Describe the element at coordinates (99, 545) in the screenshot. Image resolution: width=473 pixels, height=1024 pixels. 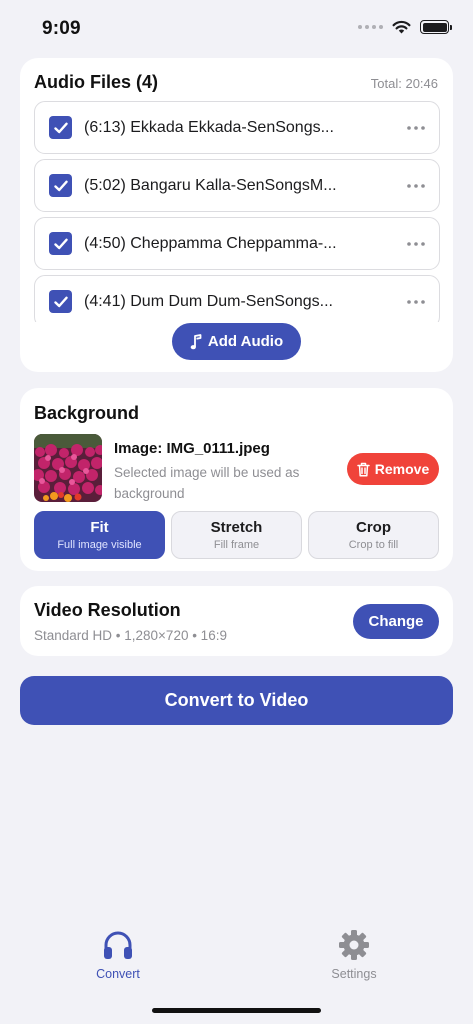
I see `fit-mode-subtitle: Full image visible` at that location.